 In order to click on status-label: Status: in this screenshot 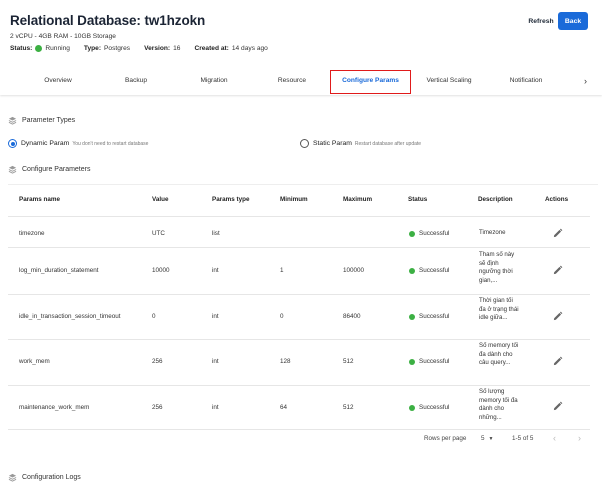, I will do `click(21, 48)`.